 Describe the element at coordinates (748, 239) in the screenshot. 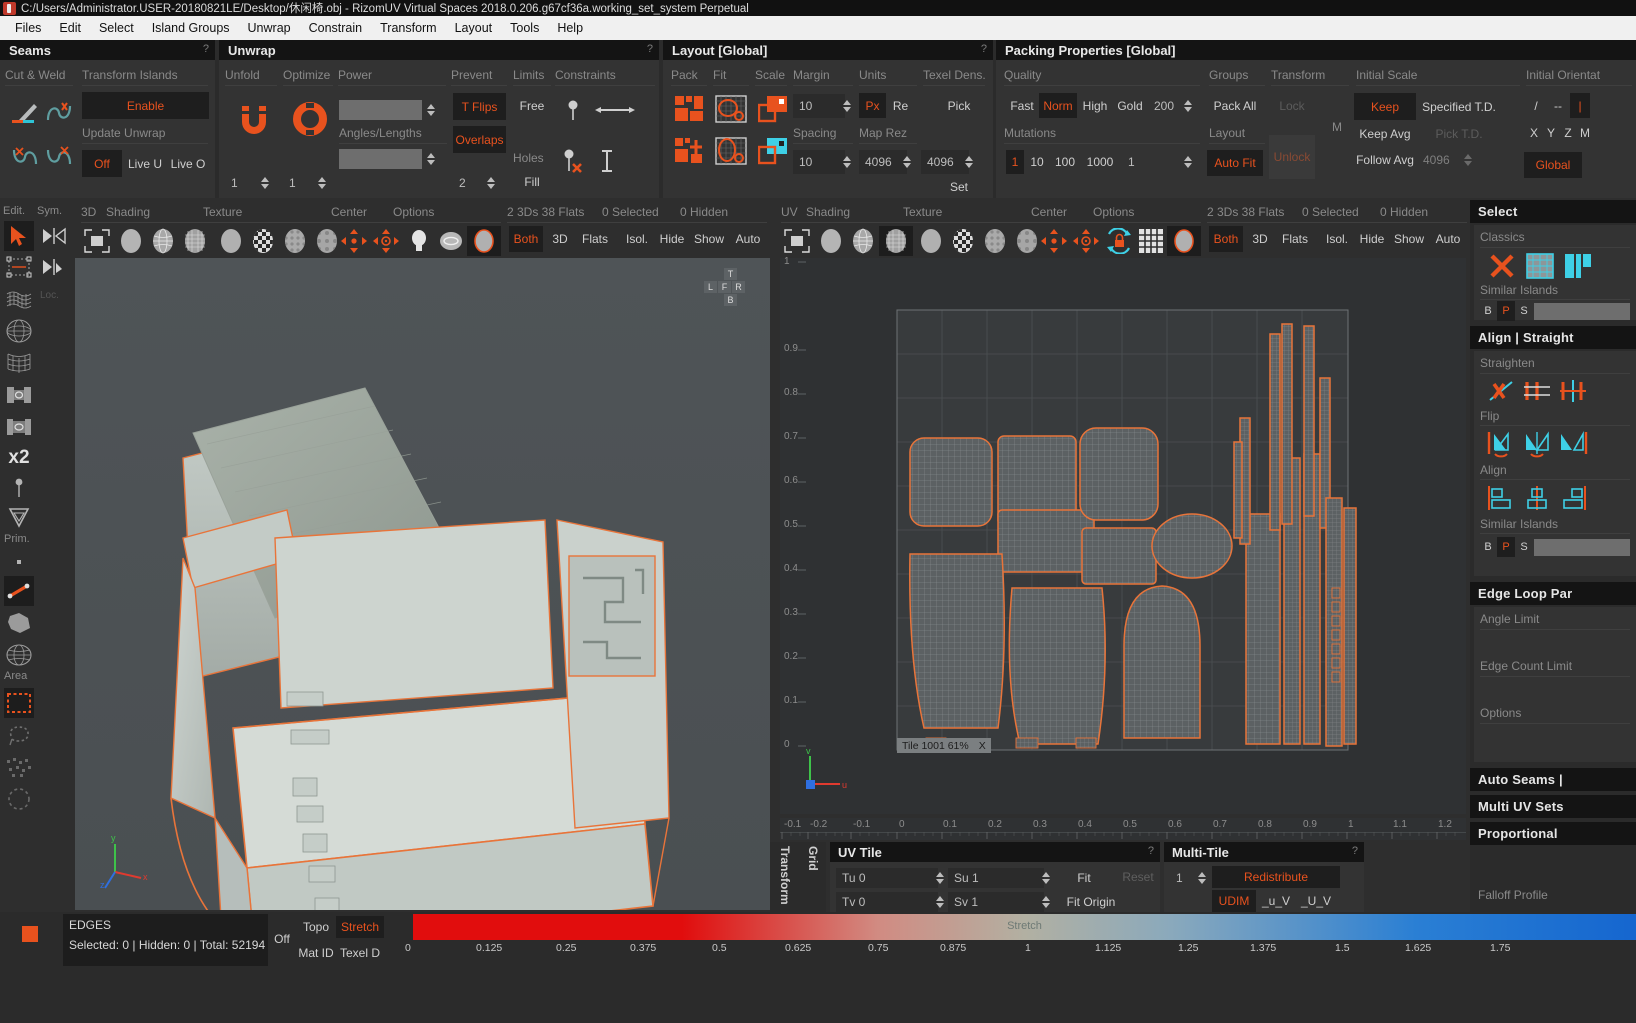

I see `vp3d-auto-button: Auto` at that location.